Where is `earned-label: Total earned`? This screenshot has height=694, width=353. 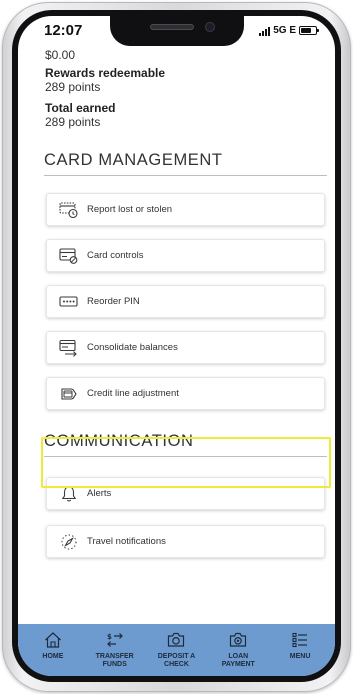
earned-label: Total earned is located at coordinates (80, 108).